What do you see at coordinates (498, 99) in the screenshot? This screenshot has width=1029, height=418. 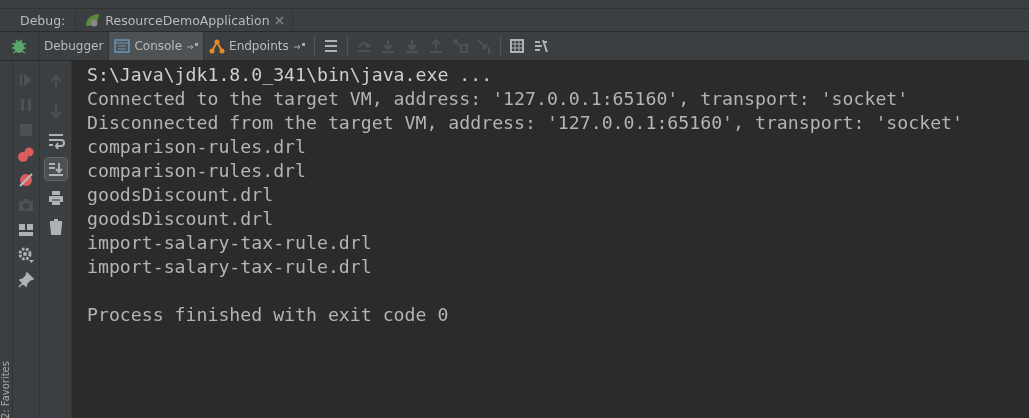 I see `console-line: Connected to the target VM, address: '127.0.0.1:65160', transport: 'socket'` at bounding box center [498, 99].